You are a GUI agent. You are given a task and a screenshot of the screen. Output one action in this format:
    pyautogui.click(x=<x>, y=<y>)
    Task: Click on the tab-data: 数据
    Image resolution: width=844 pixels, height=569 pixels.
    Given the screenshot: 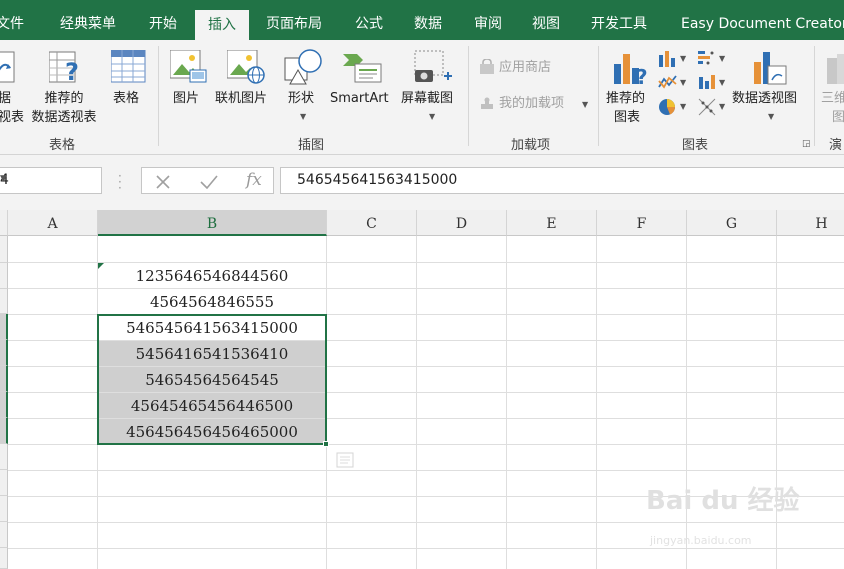 What is the action you would take?
    pyautogui.click(x=428, y=20)
    